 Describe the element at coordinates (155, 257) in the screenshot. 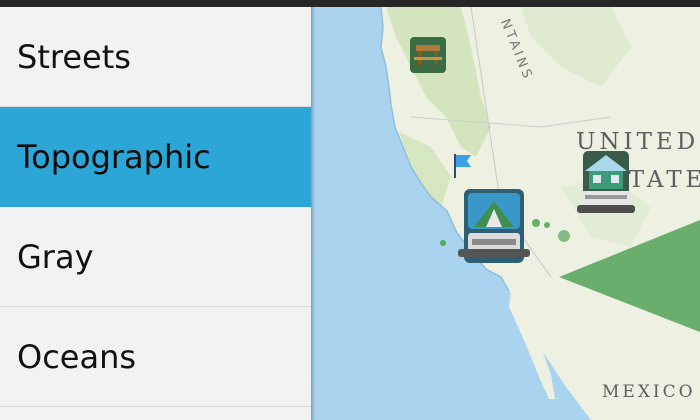

I see `basemap-item-gray: Gray` at that location.